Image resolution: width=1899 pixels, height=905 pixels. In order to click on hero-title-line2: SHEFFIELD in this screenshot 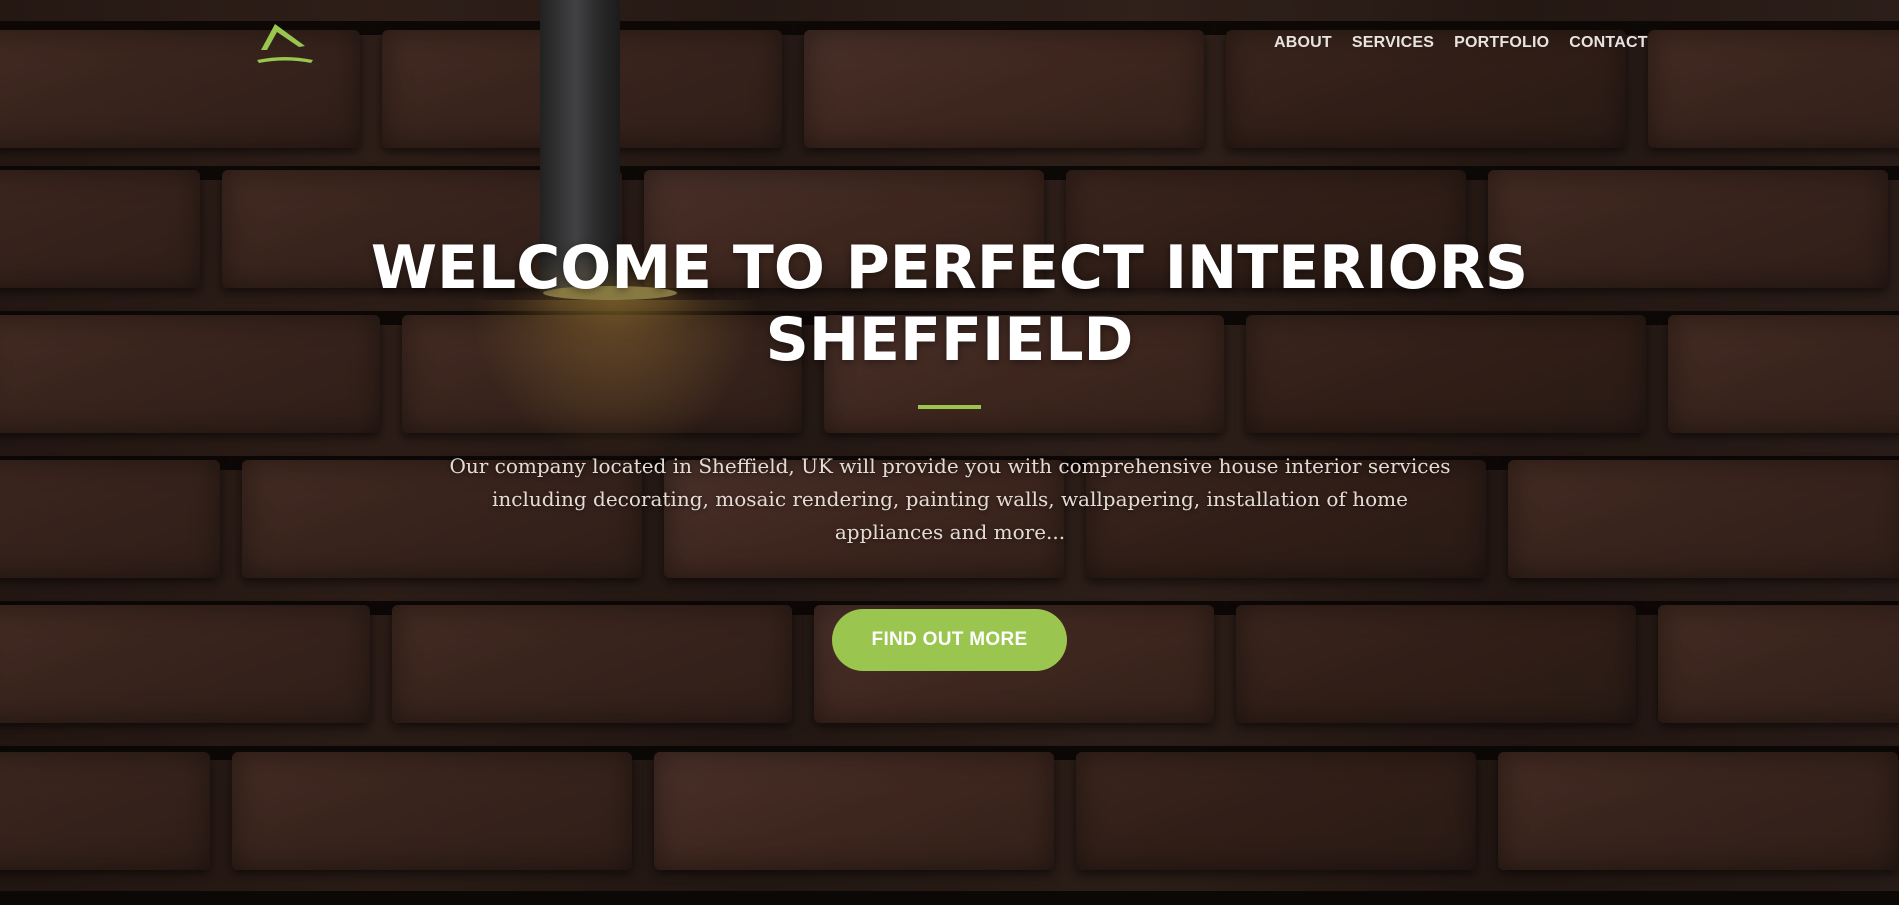, I will do `click(949, 340)`.